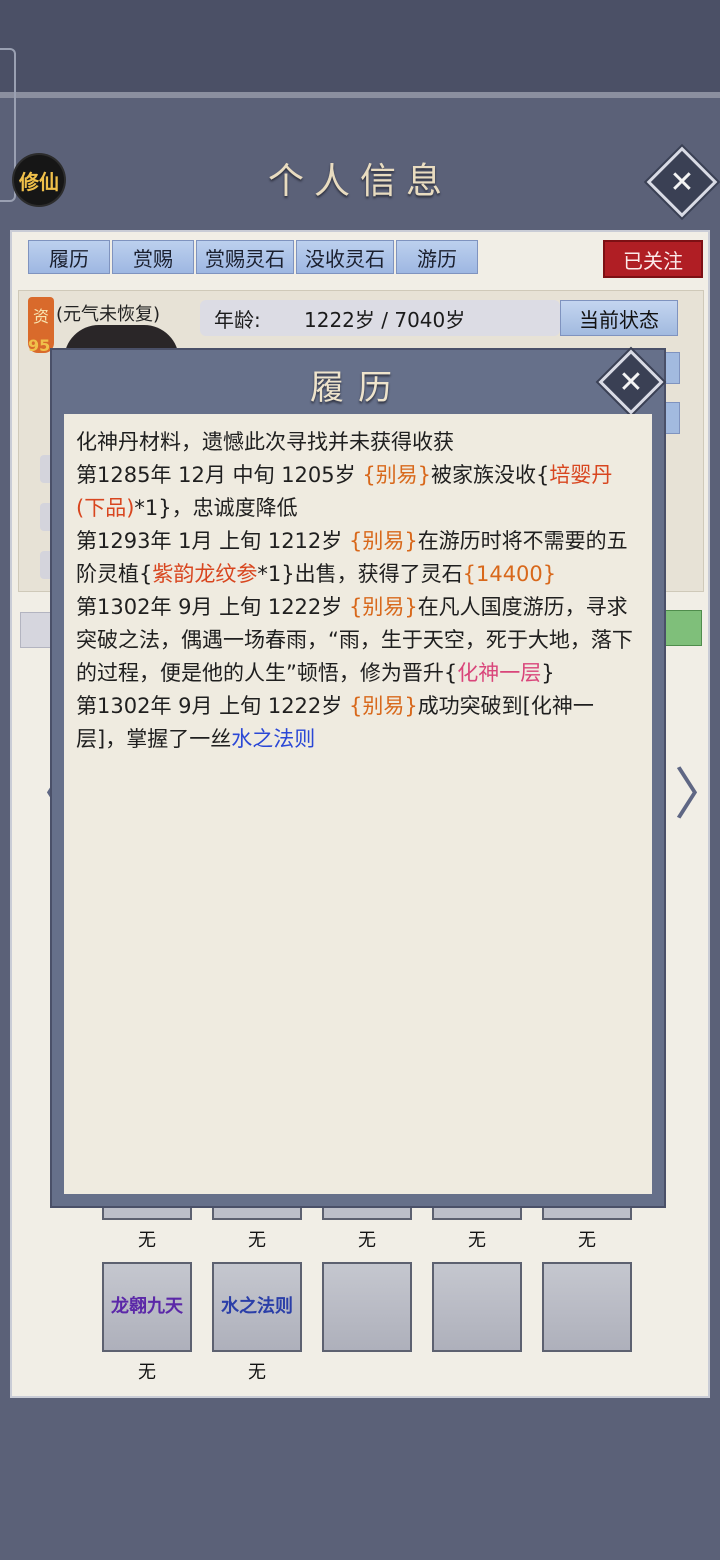 This screenshot has height=1560, width=720. Describe the element at coordinates (245, 257) in the screenshot. I see `tab-reward-stones: 赏赐灵石` at that location.